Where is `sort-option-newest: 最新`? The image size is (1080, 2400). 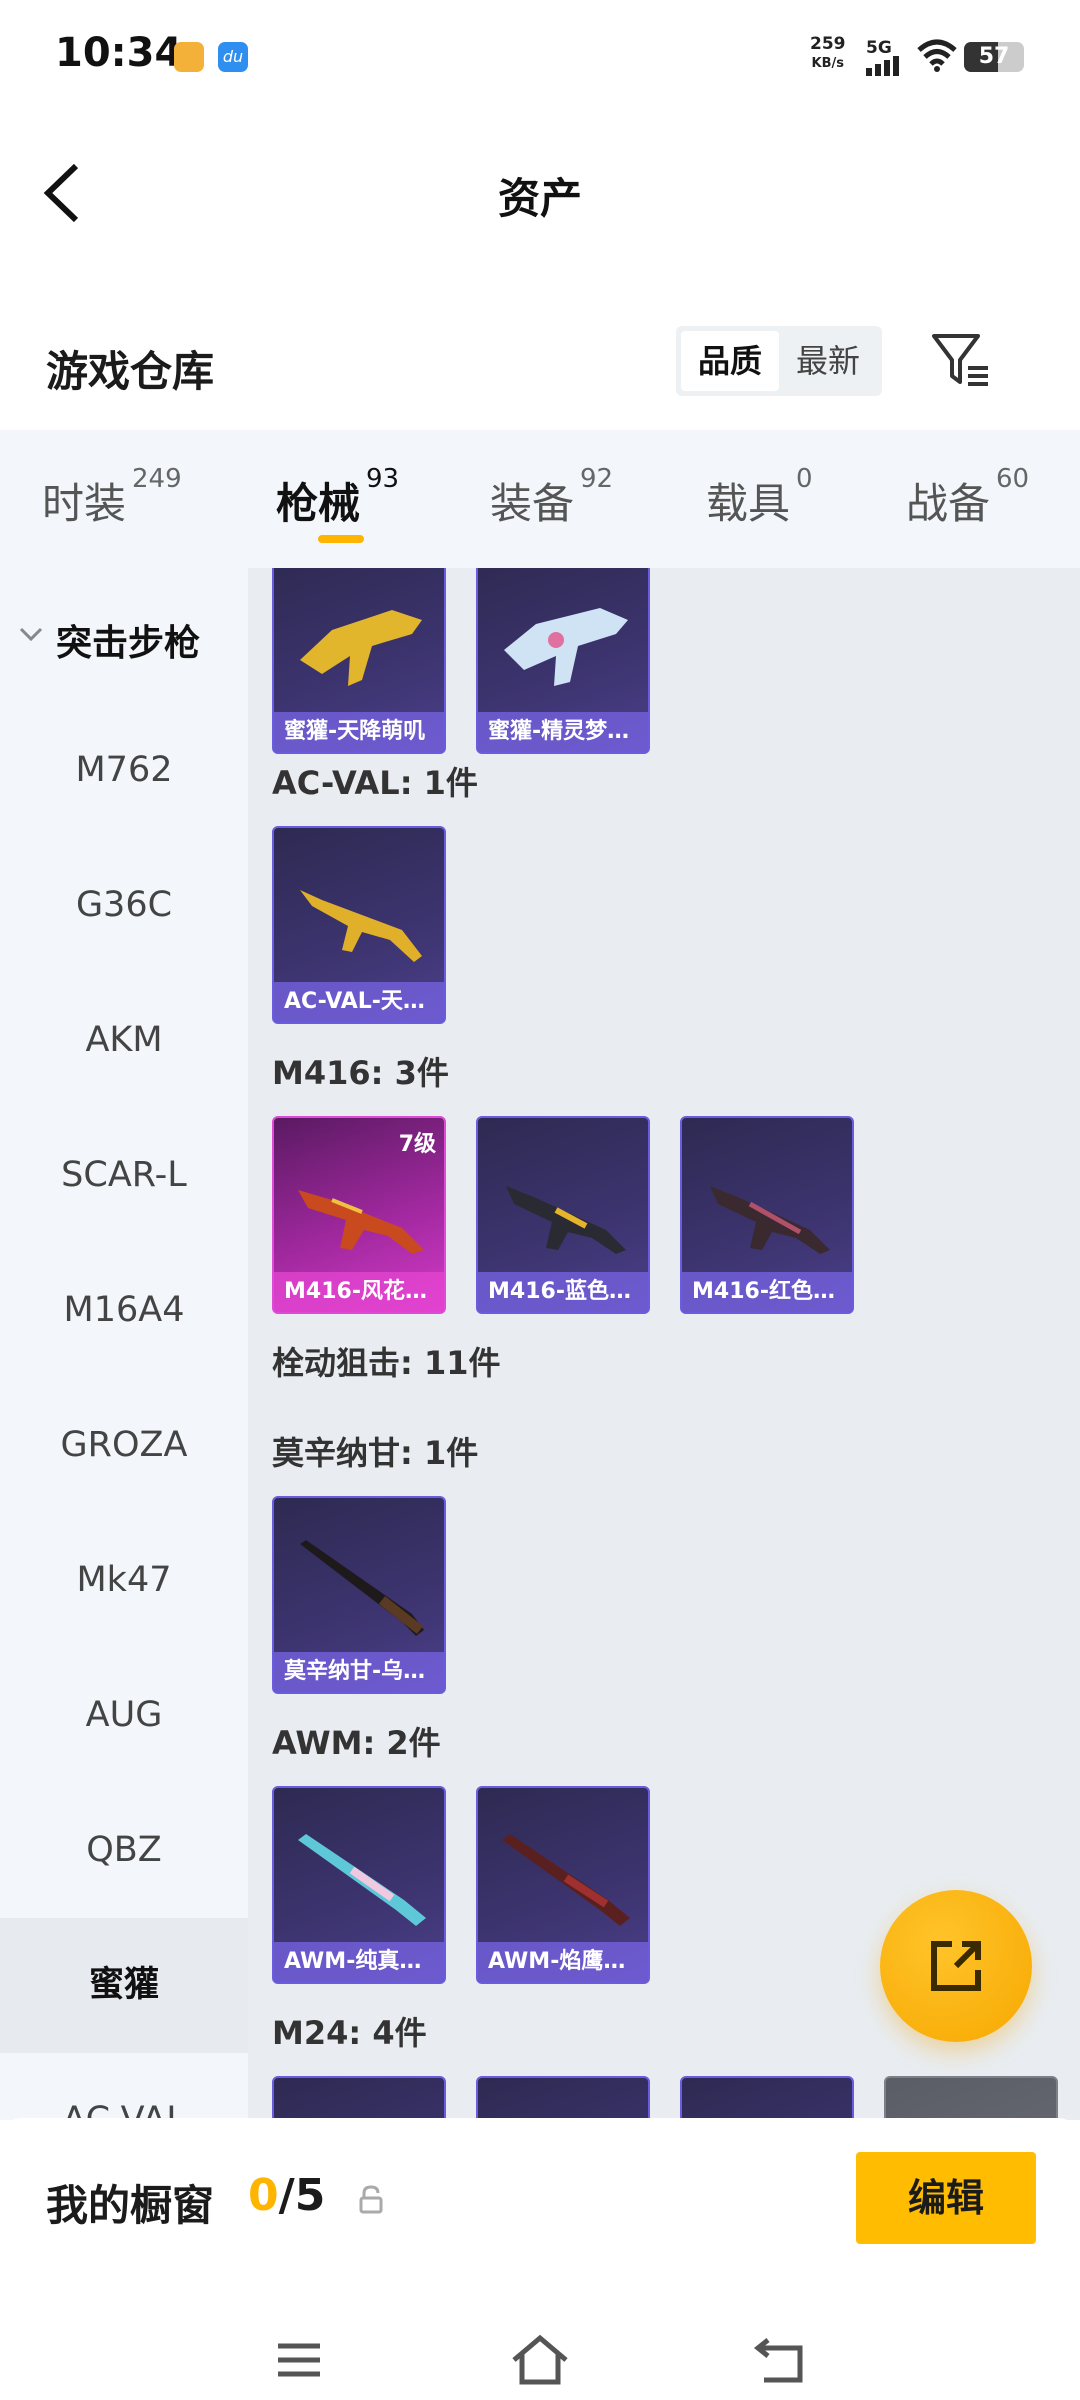
sort-option-newest: 最新 is located at coordinates (828, 361).